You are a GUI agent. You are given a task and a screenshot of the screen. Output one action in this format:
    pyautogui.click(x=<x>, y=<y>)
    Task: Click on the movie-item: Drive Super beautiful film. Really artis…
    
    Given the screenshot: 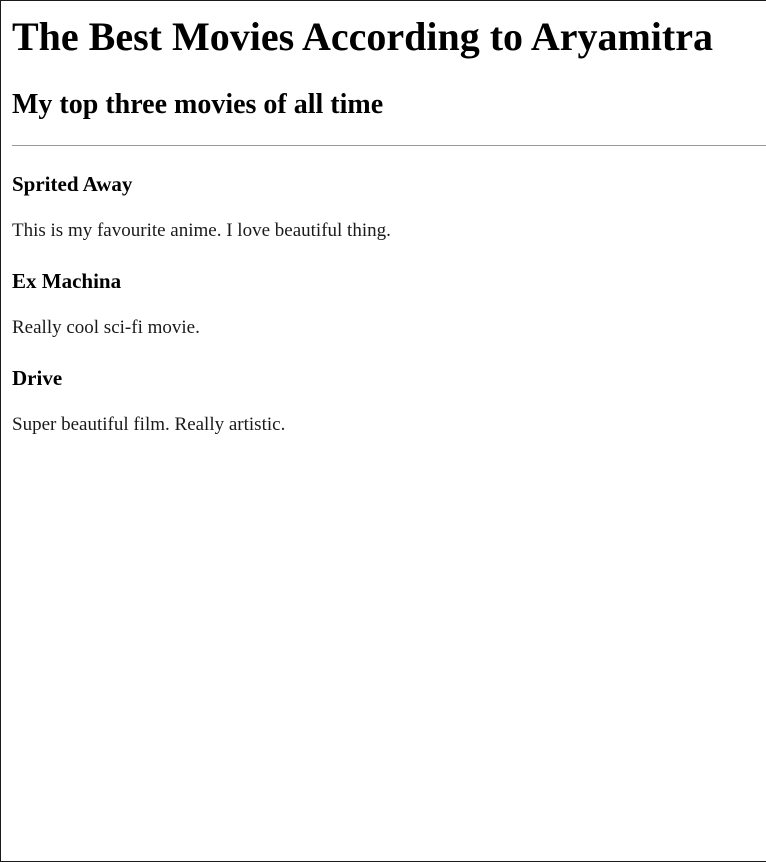 What is the action you would take?
    pyautogui.click(x=148, y=401)
    